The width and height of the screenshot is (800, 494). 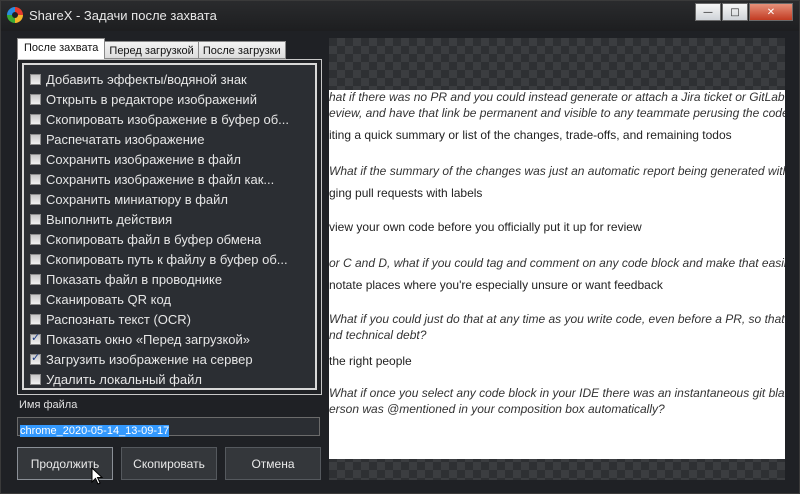 What do you see at coordinates (169, 463) in the screenshot?
I see `copy-button: Скопировать` at bounding box center [169, 463].